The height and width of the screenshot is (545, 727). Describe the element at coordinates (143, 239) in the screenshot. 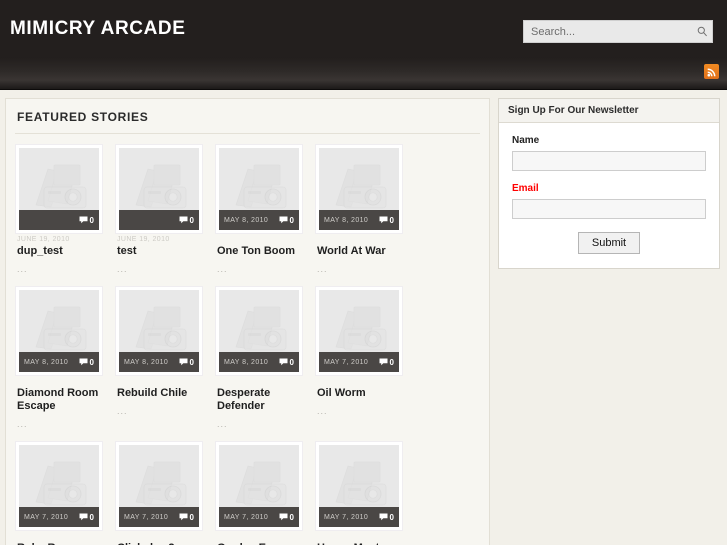

I see `story-date-below: JUNE 19, 2010` at that location.